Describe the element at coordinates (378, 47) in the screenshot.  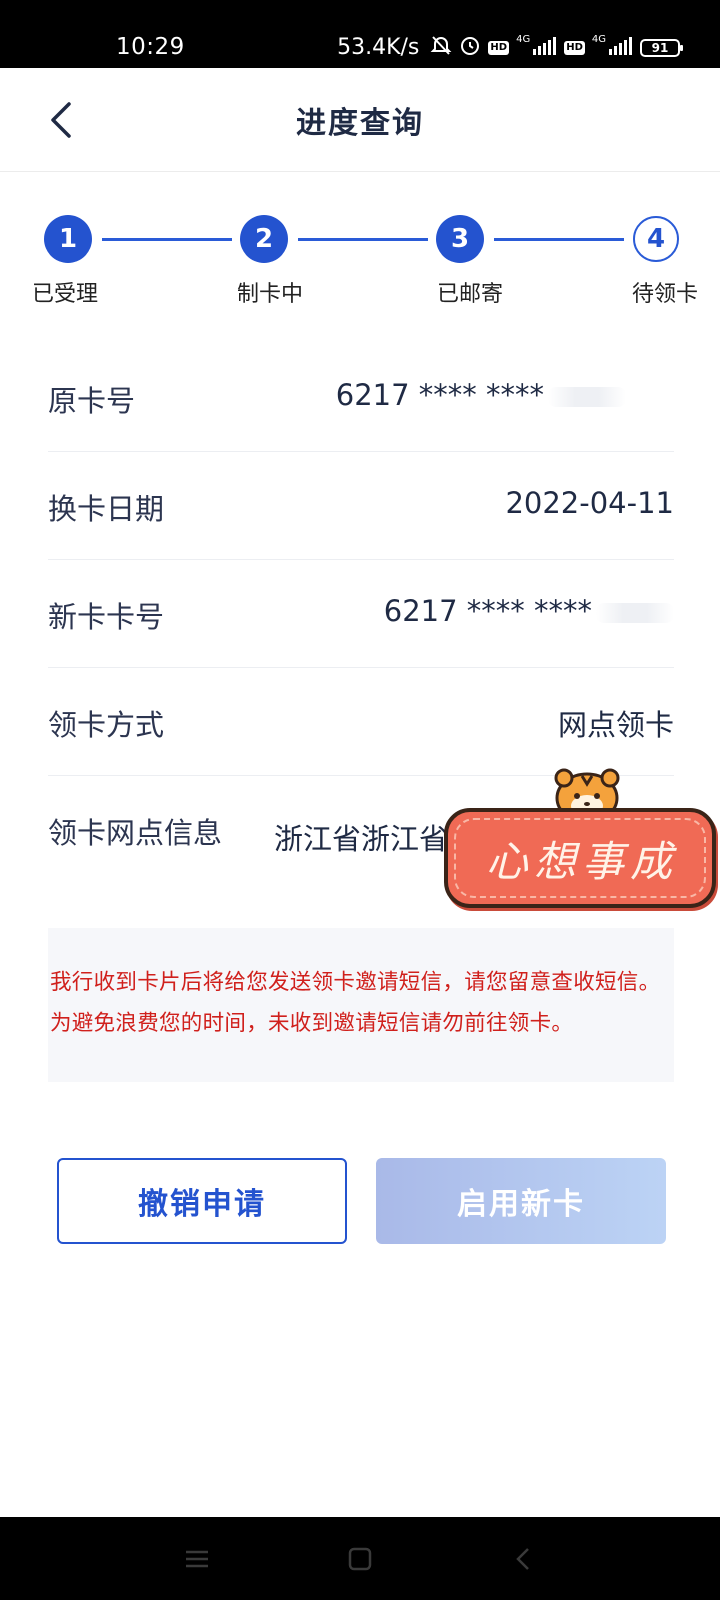
I see `network-speed: 53.4K/s` at that location.